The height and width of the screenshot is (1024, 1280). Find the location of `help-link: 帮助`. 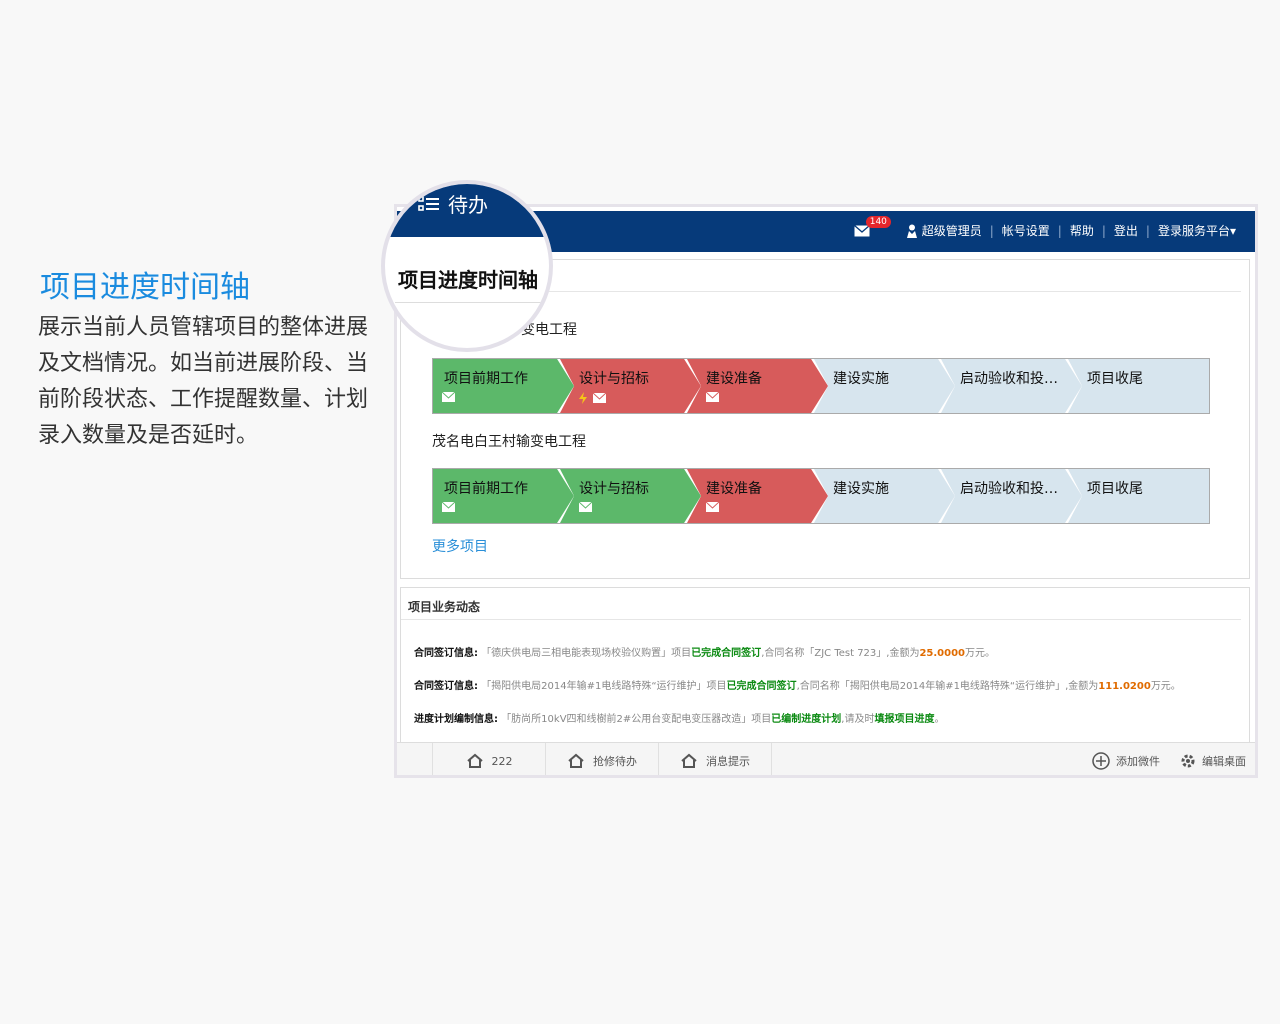

help-link: 帮助 is located at coordinates (1082, 230).